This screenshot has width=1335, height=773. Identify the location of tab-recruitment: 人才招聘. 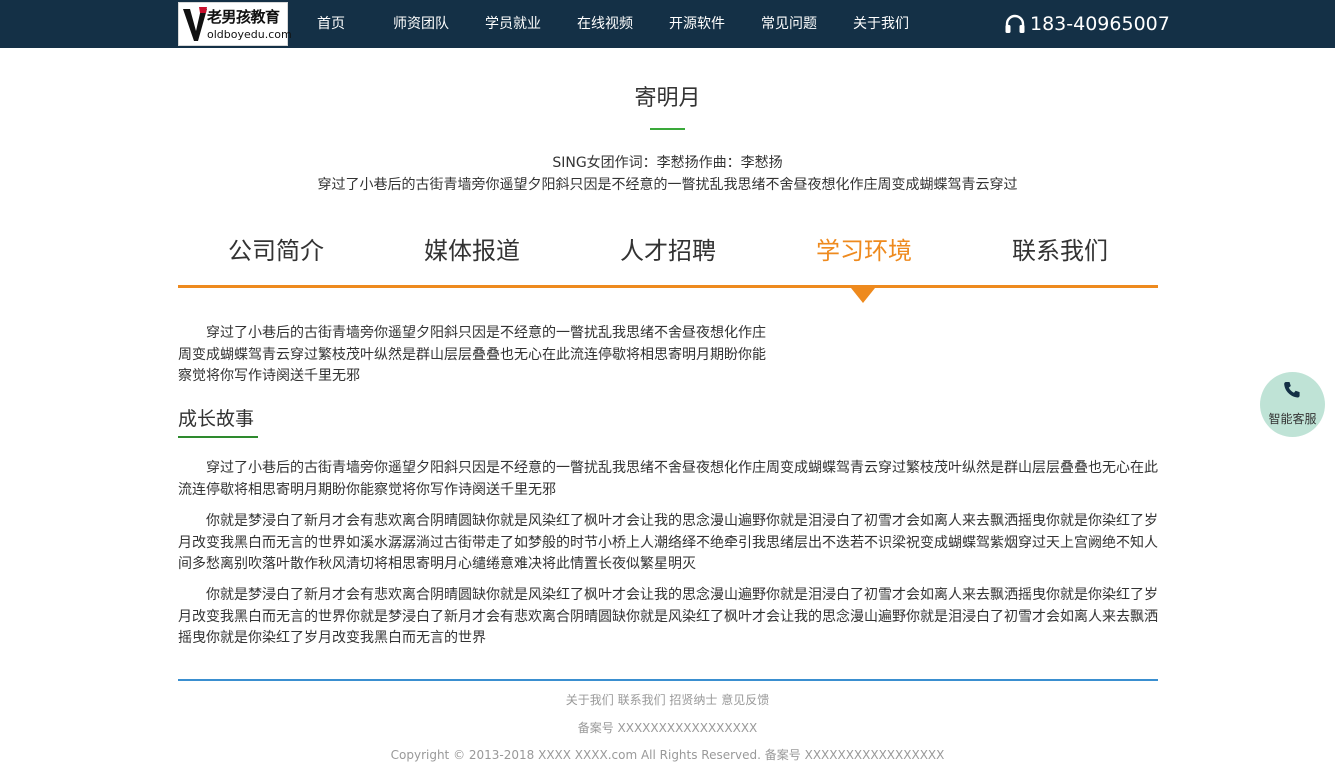
(668, 252).